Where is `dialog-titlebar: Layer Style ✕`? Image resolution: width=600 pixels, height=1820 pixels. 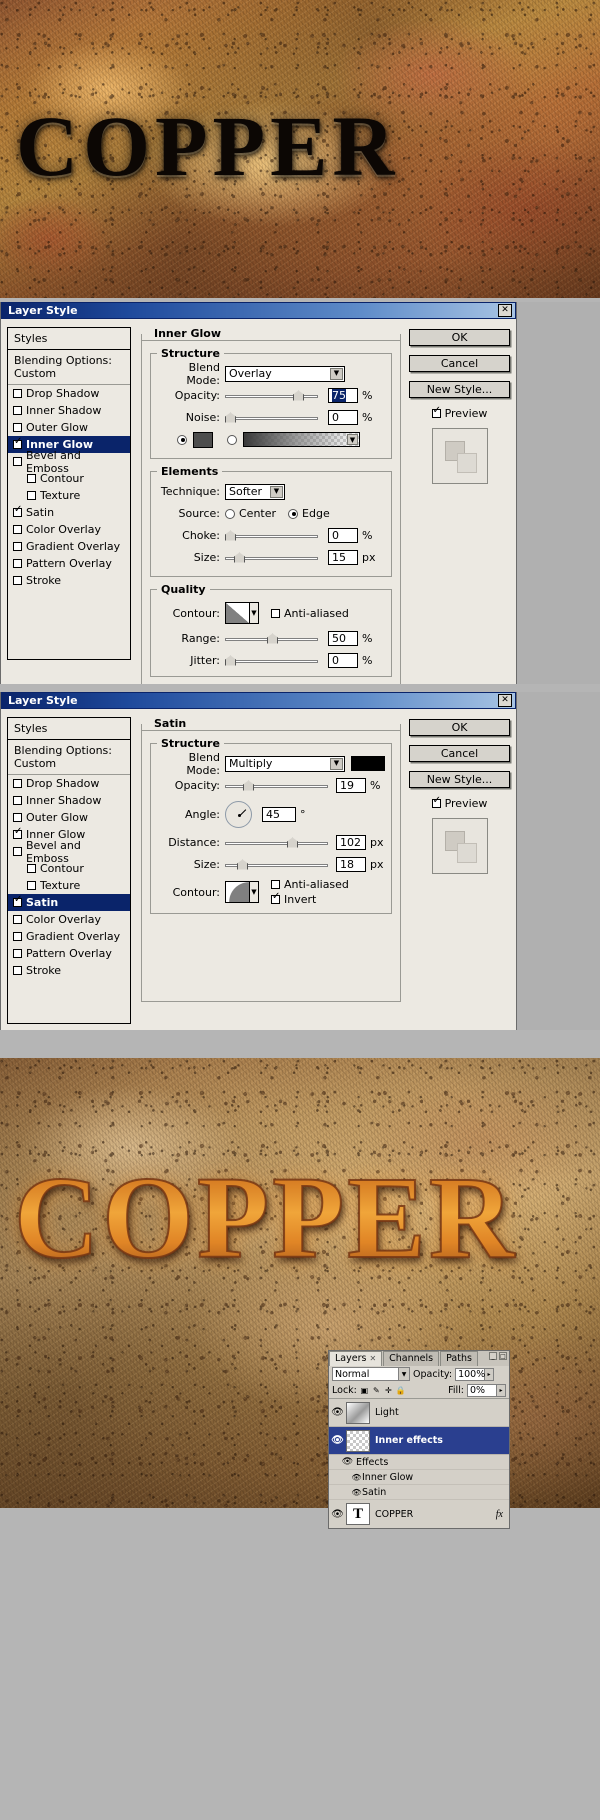
dialog-titlebar: Layer Style ✕ is located at coordinates (258, 310).